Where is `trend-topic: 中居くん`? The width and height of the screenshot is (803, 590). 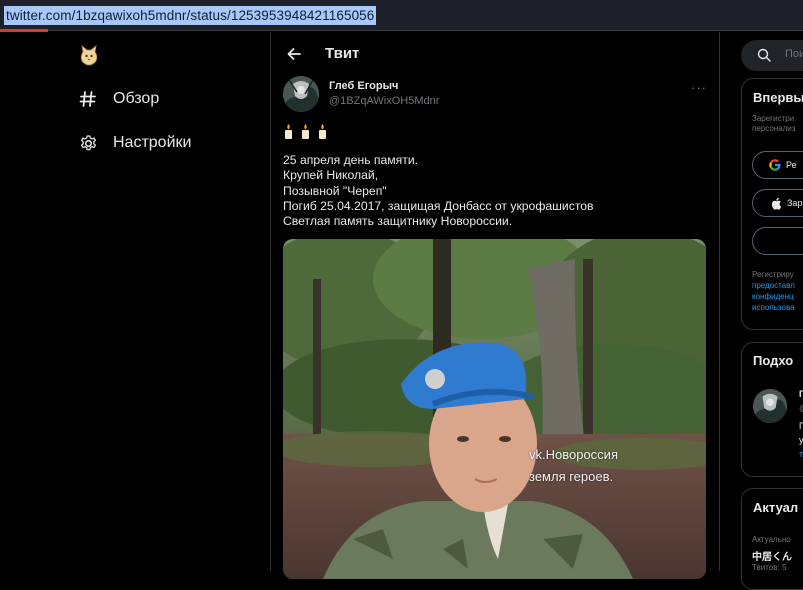 trend-topic: 中居くん is located at coordinates (772, 555).